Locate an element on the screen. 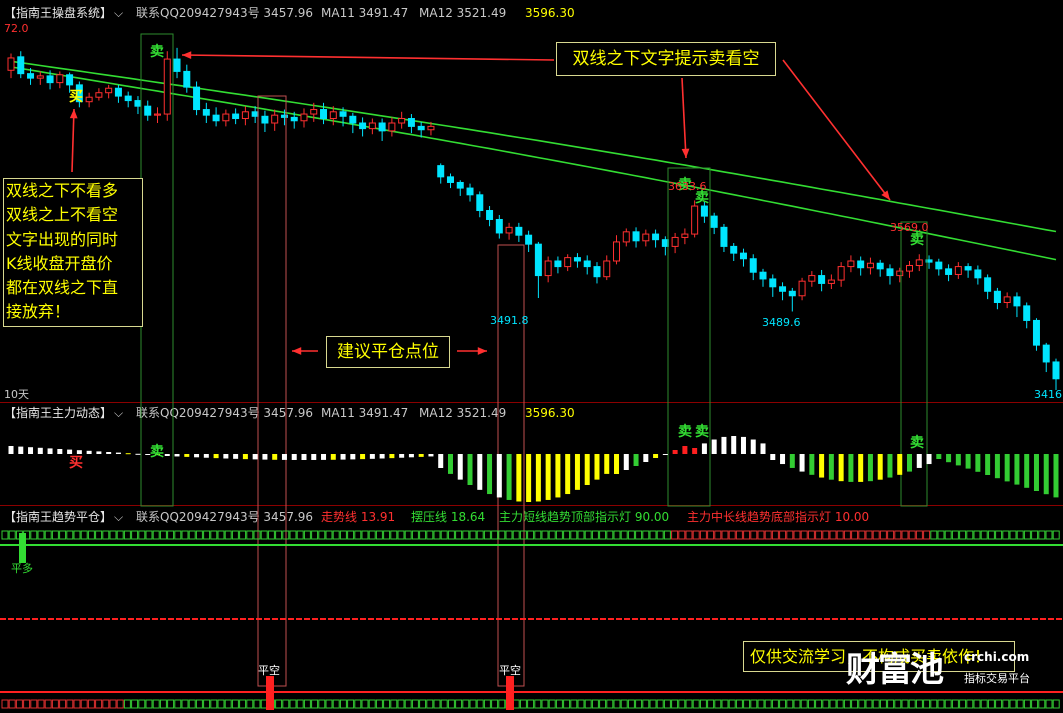 The width and height of the screenshot is (1063, 713). signal-box is located at coordinates (689, 337).